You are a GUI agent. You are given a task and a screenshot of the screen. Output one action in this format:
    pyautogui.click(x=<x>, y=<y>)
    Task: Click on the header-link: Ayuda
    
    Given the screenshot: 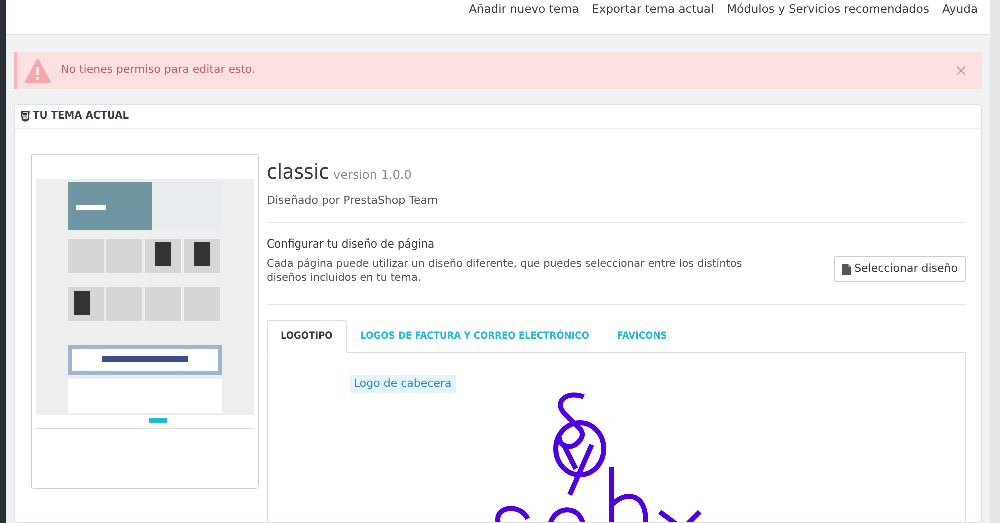 What is the action you would take?
    pyautogui.click(x=960, y=9)
    